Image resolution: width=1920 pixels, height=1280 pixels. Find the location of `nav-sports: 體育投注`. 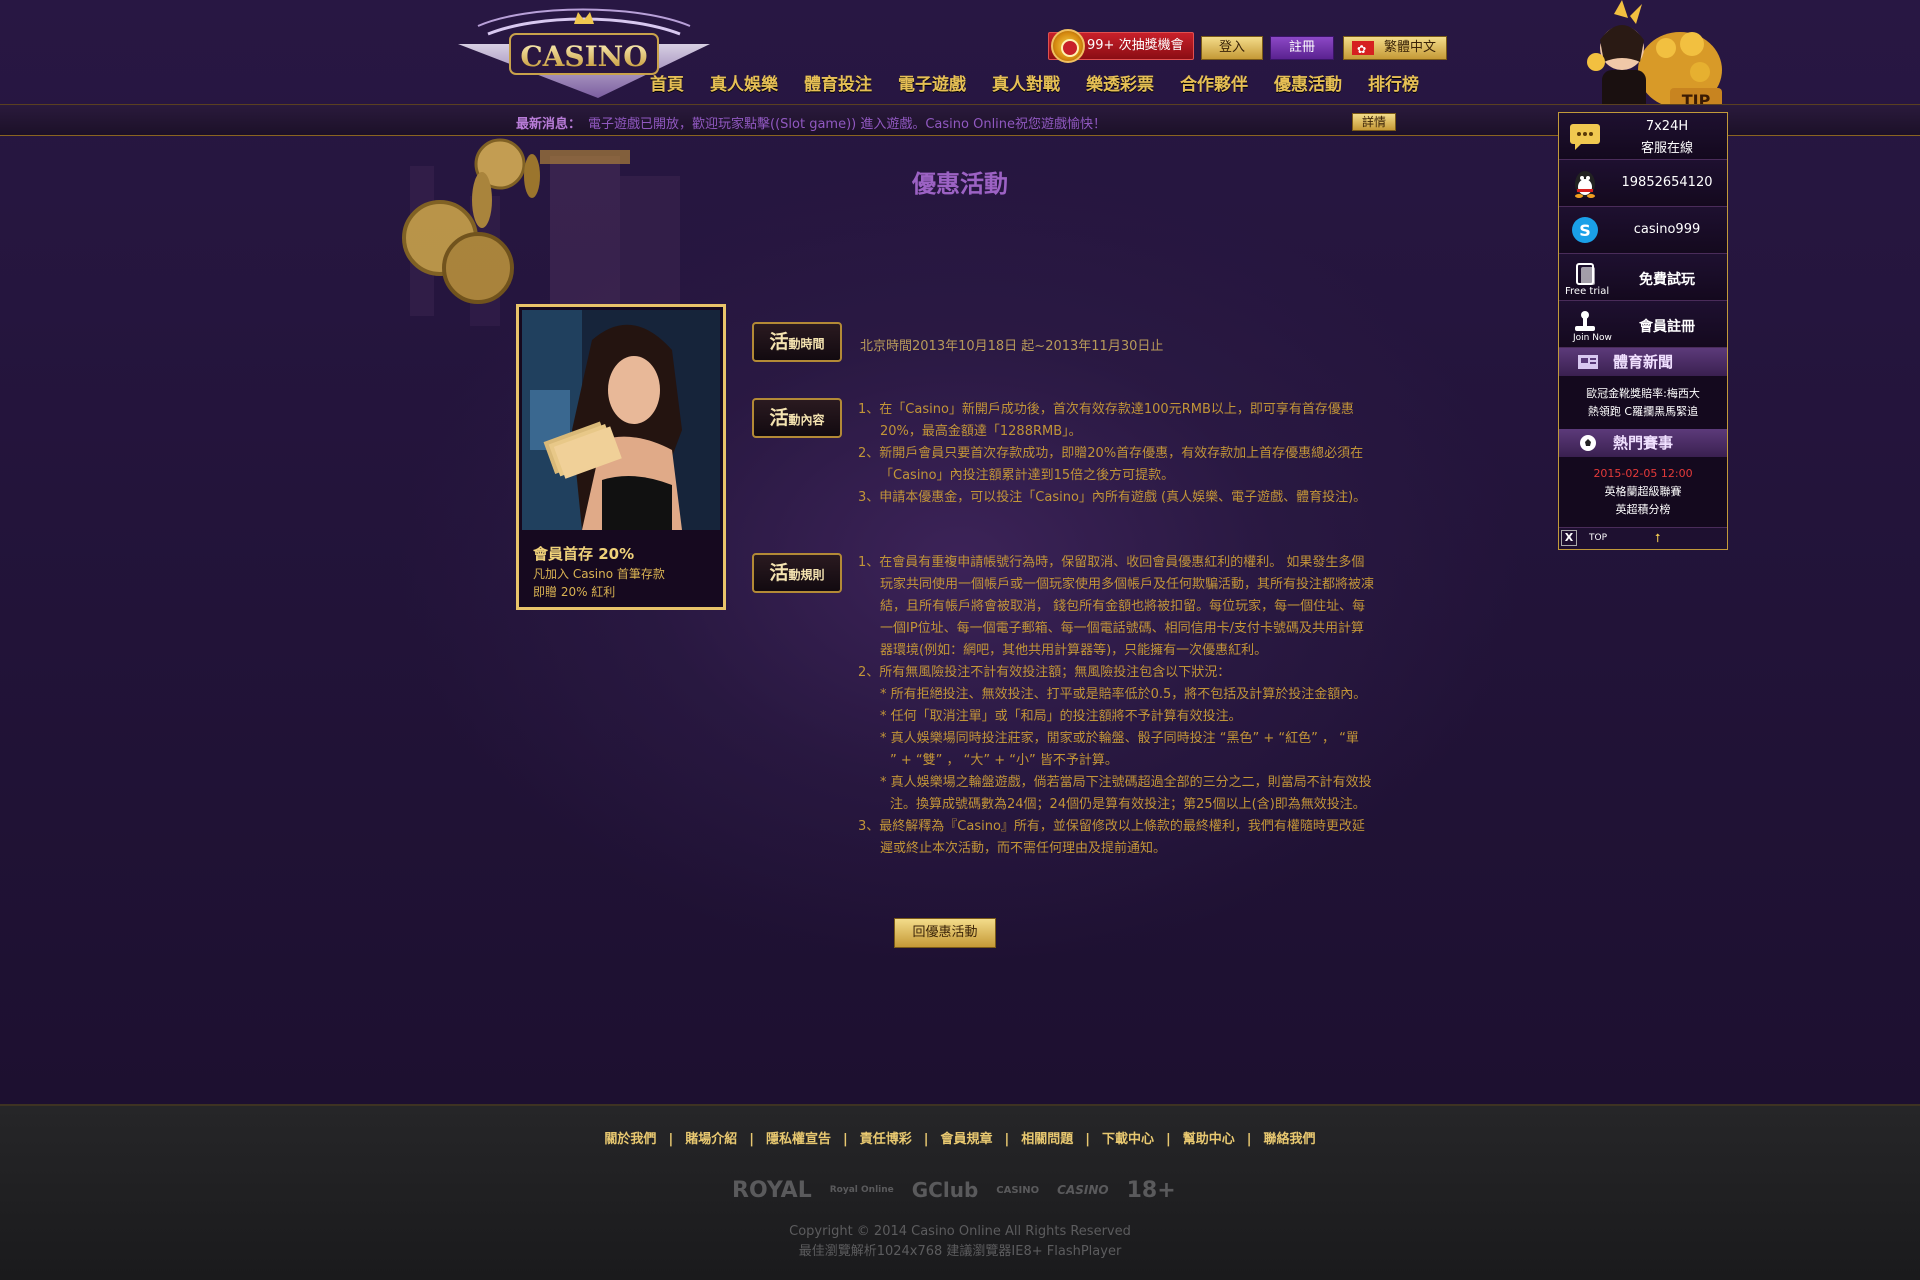

nav-sports: 體育投注 is located at coordinates (838, 85).